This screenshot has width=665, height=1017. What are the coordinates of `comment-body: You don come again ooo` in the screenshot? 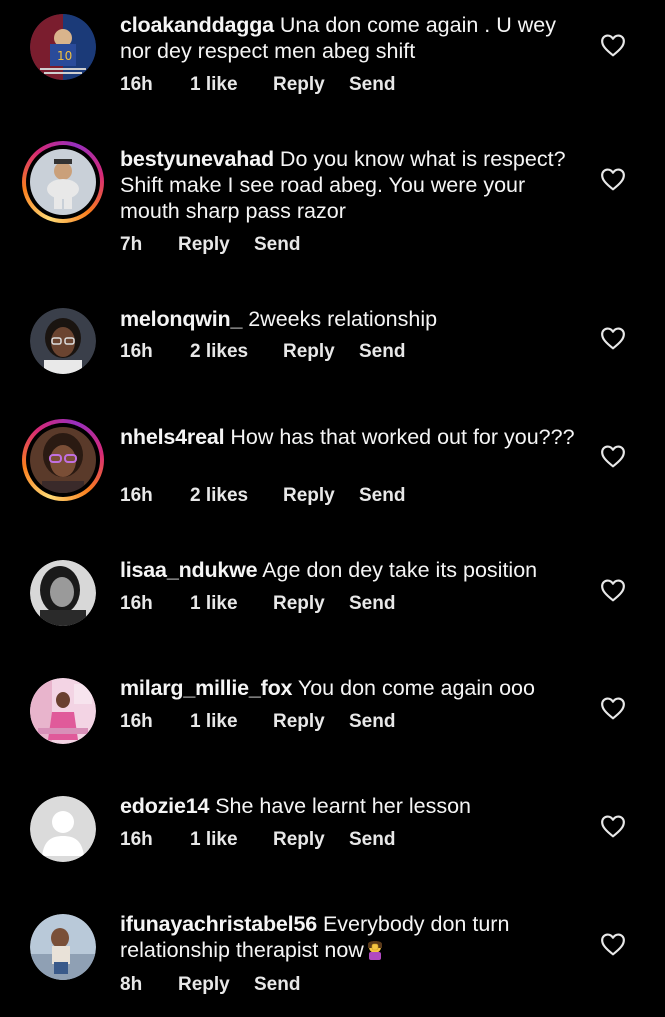 It's located at (416, 688).